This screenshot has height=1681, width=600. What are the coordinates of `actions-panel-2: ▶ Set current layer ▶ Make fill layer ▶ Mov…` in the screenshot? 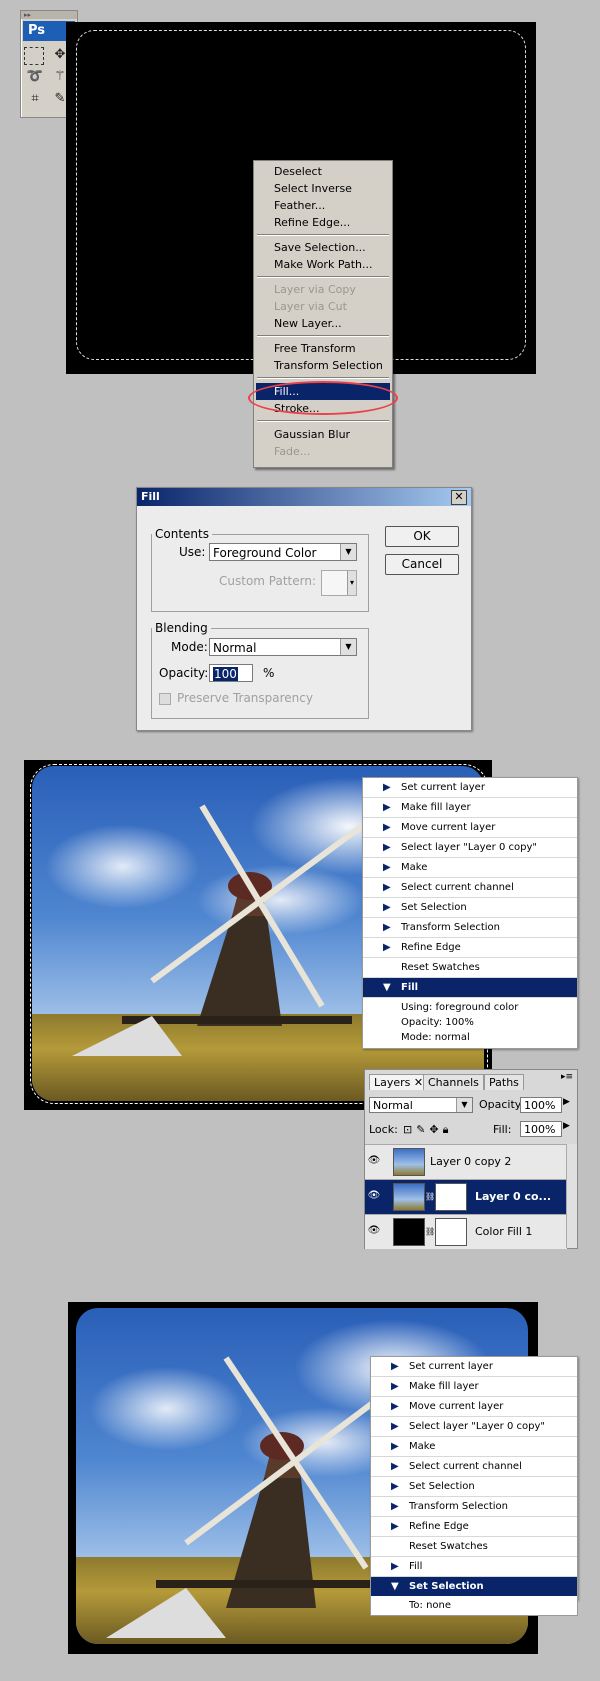 It's located at (474, 1486).